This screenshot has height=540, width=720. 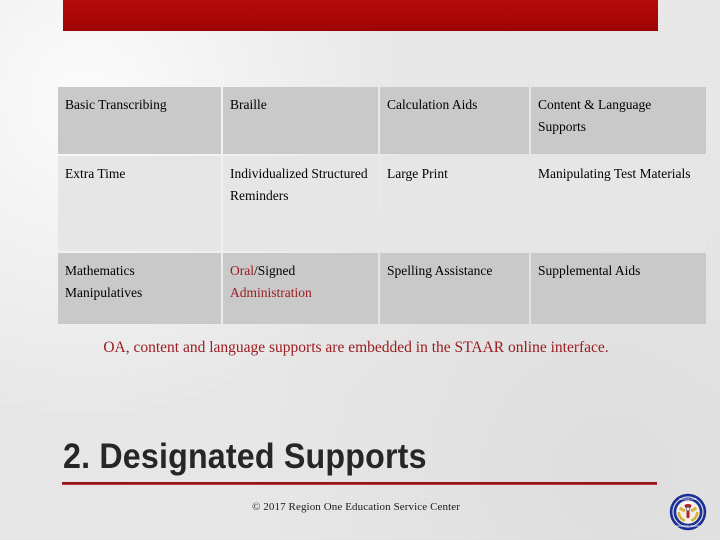 What do you see at coordinates (245, 456) in the screenshot?
I see `page-title: 2. Designated Supports` at bounding box center [245, 456].